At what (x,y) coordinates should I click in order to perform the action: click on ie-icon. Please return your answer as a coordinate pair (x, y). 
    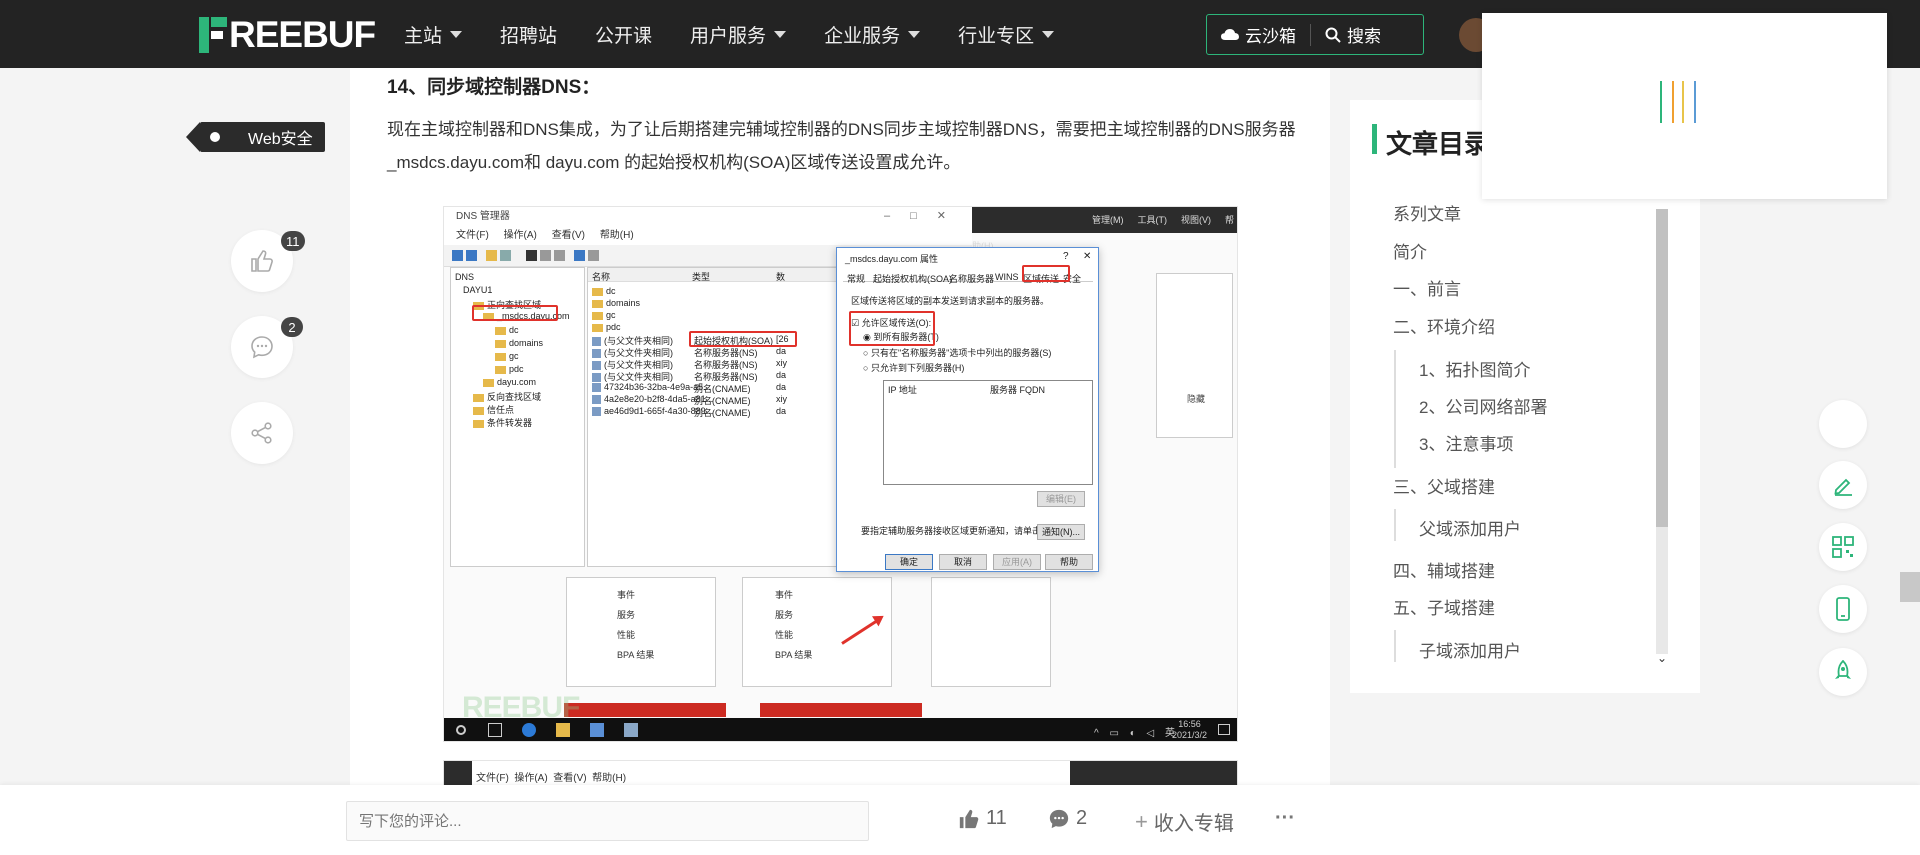
    Looking at the image, I should click on (529, 730).